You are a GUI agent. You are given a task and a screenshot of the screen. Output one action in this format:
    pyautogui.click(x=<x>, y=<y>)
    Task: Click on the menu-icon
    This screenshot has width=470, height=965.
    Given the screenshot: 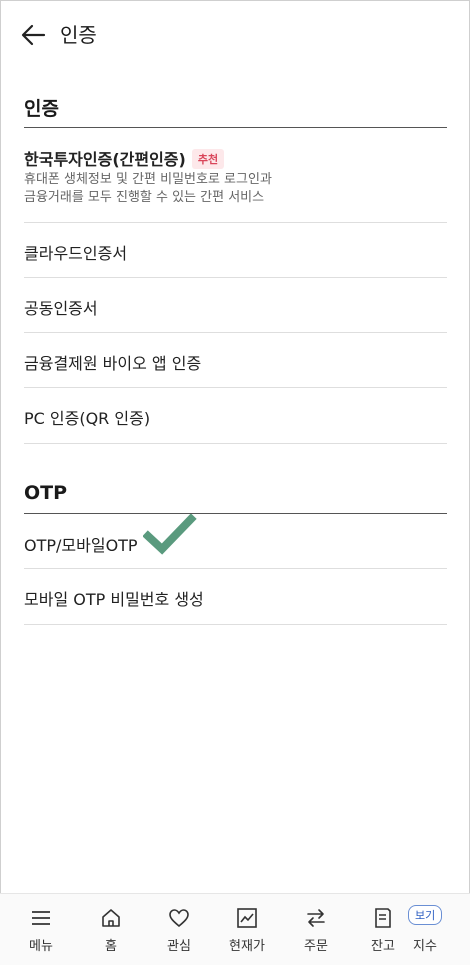 What is the action you would take?
    pyautogui.click(x=41, y=918)
    